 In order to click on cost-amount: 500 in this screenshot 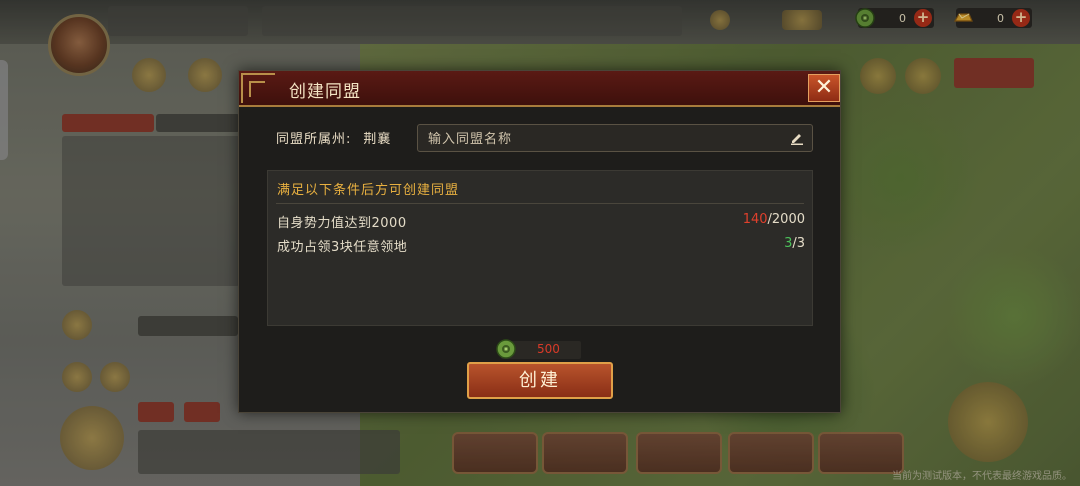, I will do `click(548, 349)`.